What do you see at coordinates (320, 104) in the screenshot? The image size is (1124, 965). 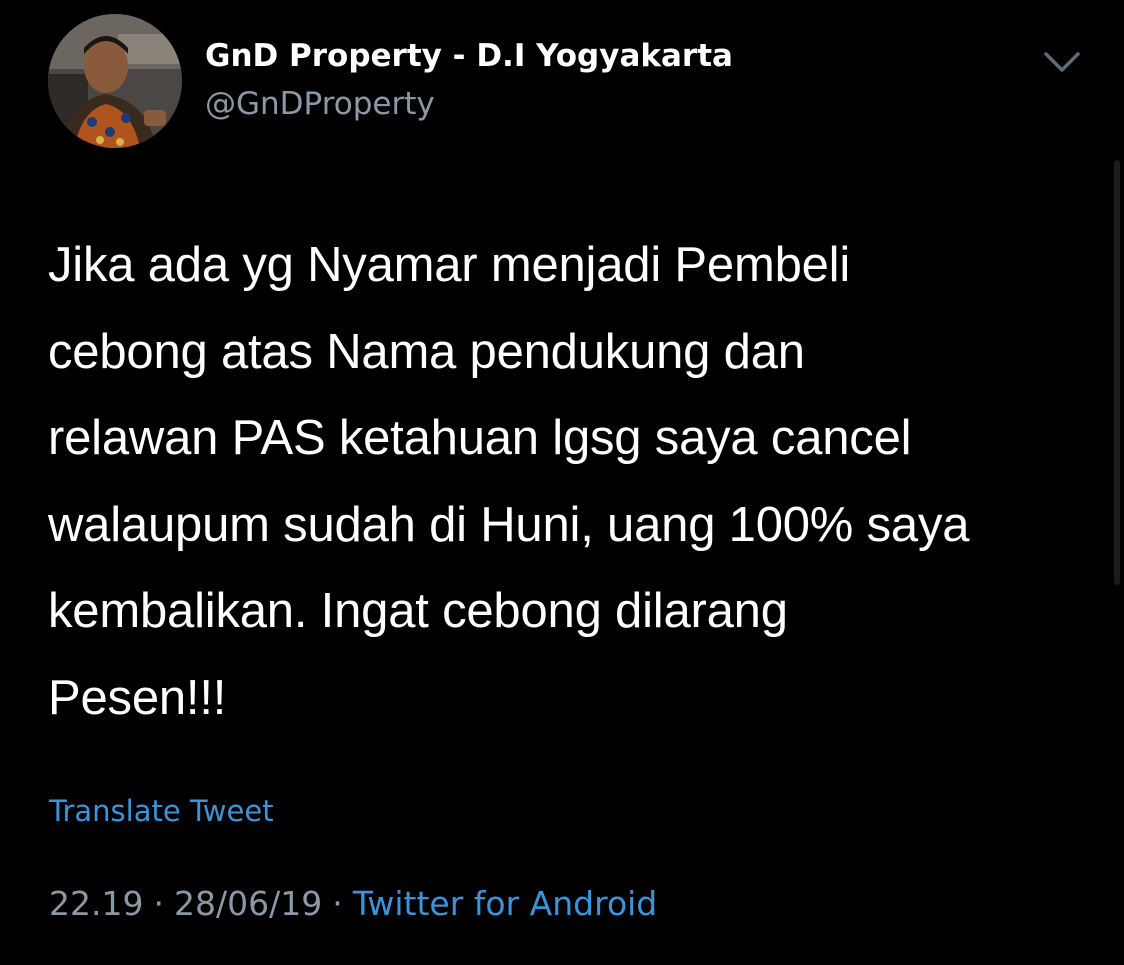 I see `author-handle: @GnDProperty` at bounding box center [320, 104].